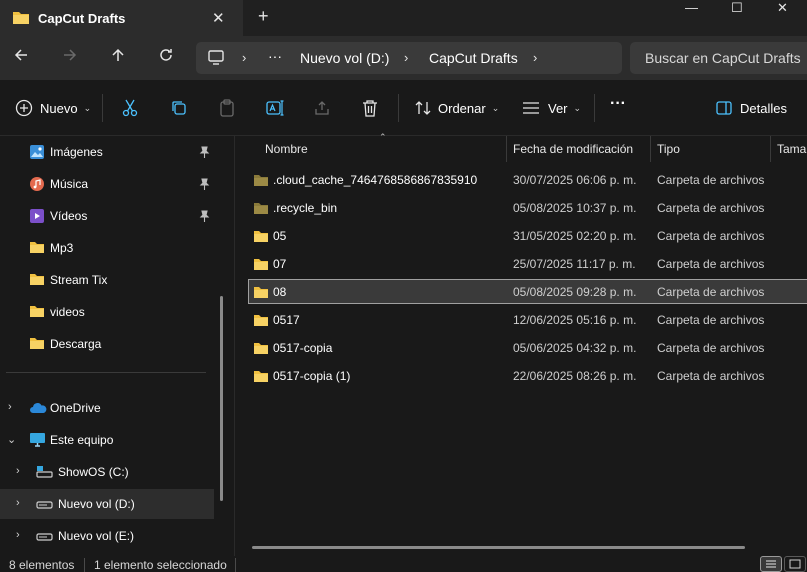  Describe the element at coordinates (107, 184) in the screenshot. I see `sidebar-item-musica: Música` at that location.